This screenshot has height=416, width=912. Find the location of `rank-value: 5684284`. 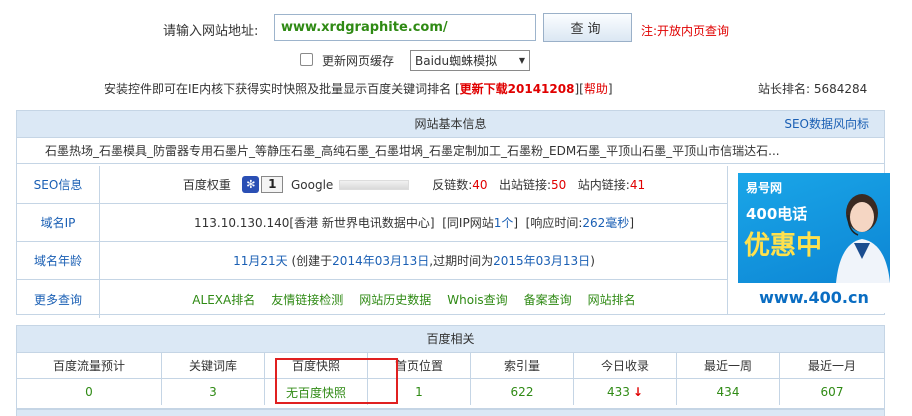

rank-value: 5684284 is located at coordinates (840, 89).